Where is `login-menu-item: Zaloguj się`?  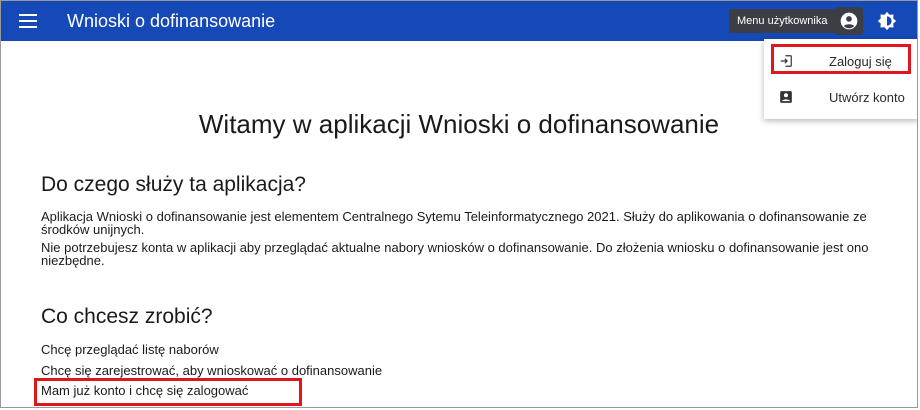
login-menu-item: Zaloguj się is located at coordinates (840, 61).